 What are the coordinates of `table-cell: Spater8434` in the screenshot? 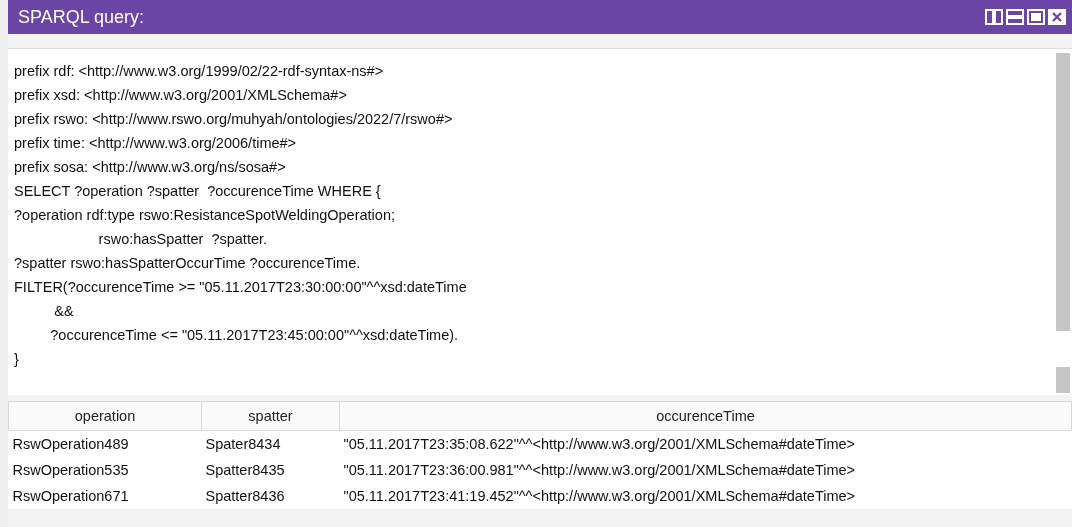 It's located at (270, 443).